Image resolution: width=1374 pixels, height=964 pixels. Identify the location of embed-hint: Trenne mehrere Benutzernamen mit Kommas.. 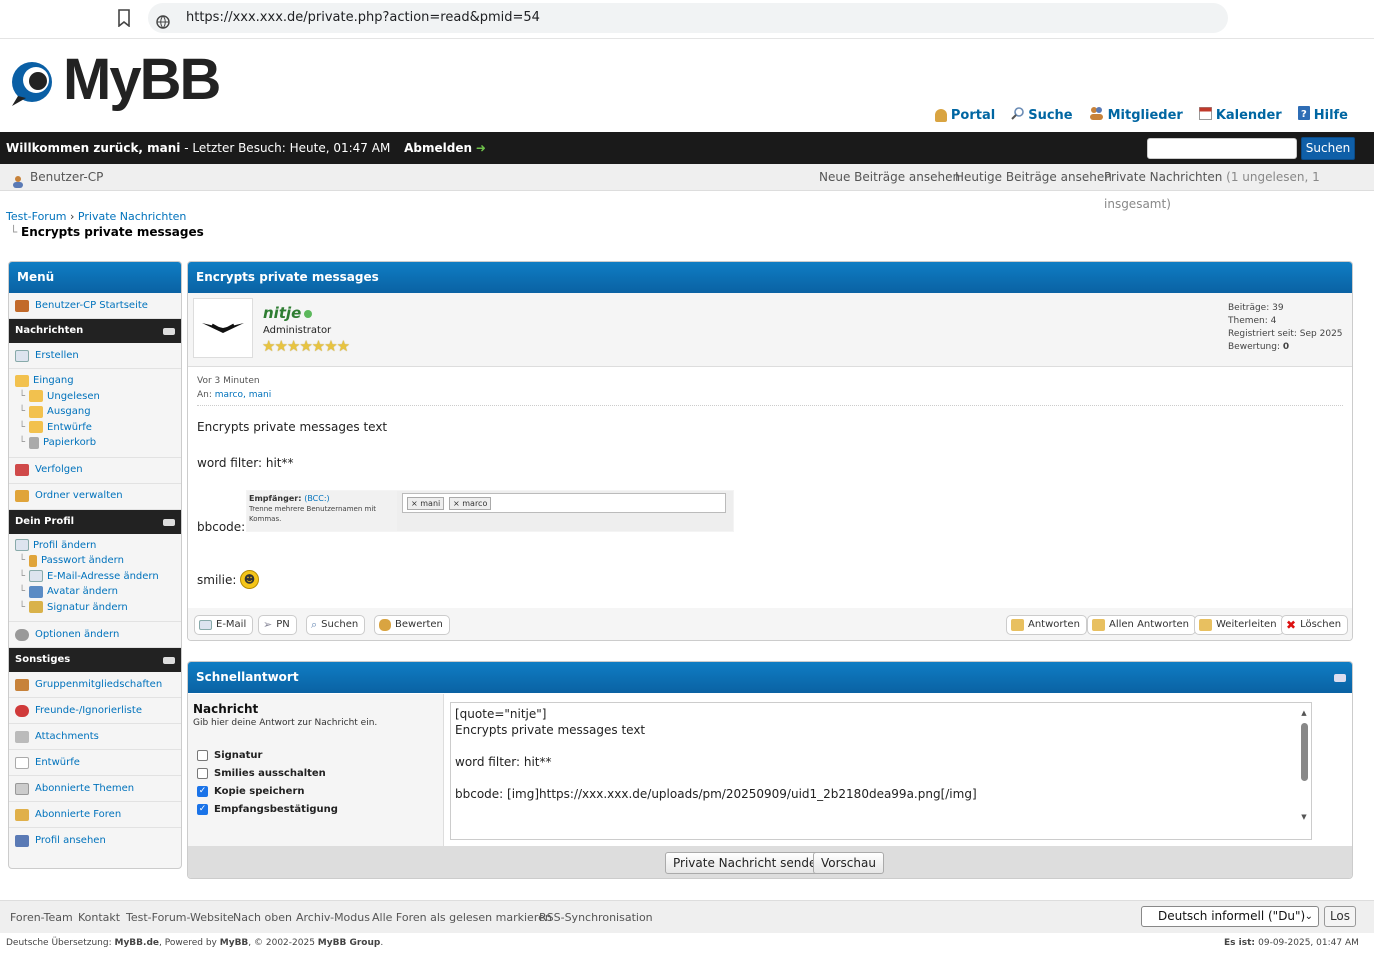
(313, 514).